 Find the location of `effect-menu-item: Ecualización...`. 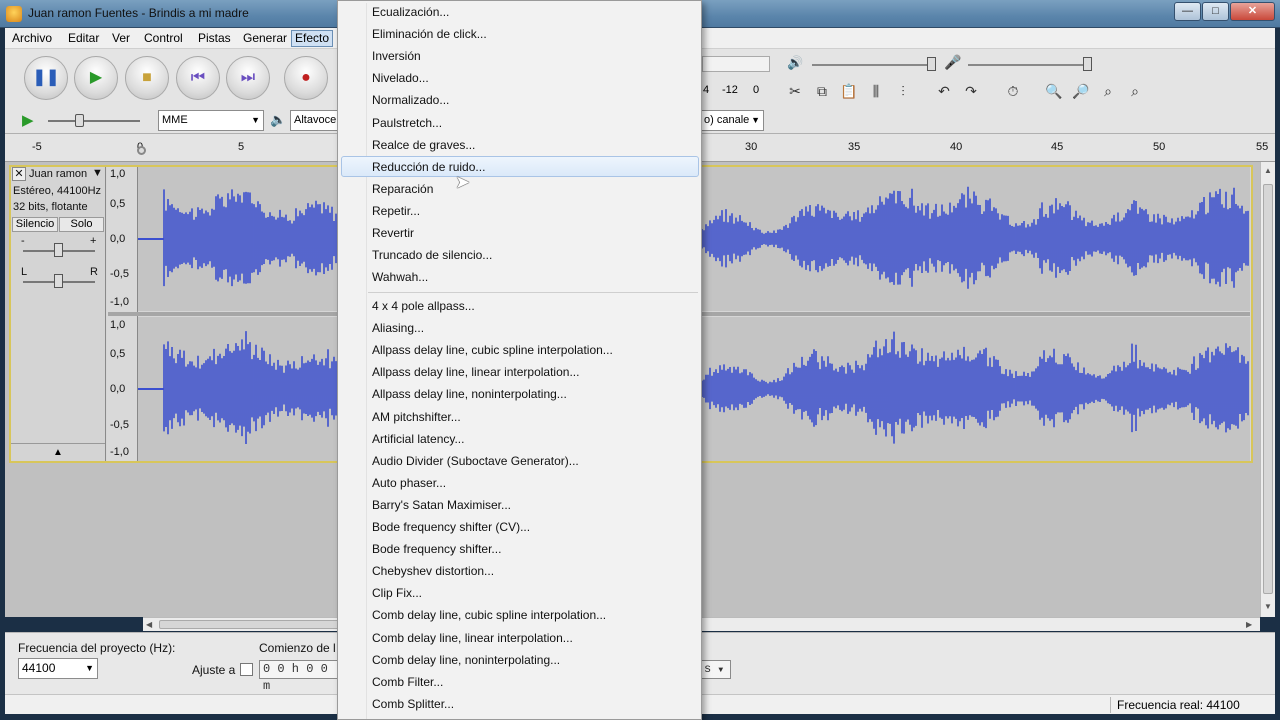

effect-menu-item: Ecualización... is located at coordinates (410, 12).